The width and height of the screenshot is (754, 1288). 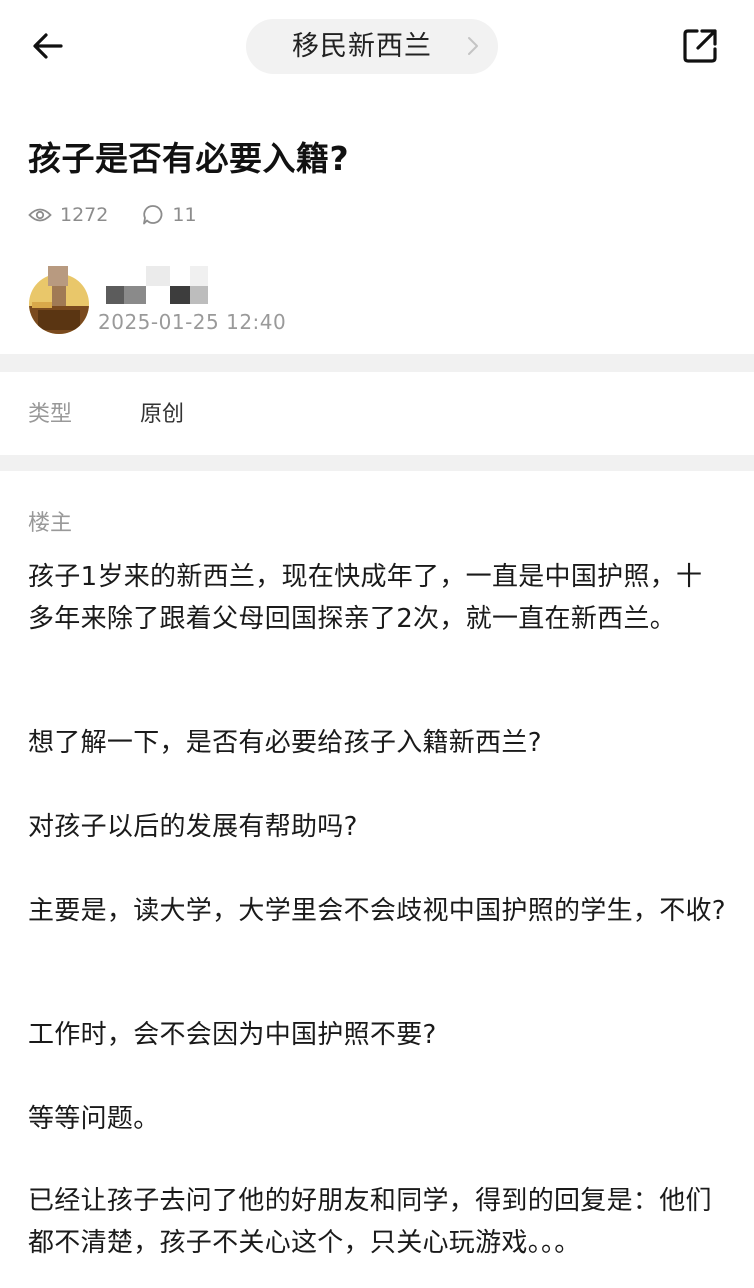 I want to click on post-paragraph: 等等问题。, so click(x=94, y=1119).